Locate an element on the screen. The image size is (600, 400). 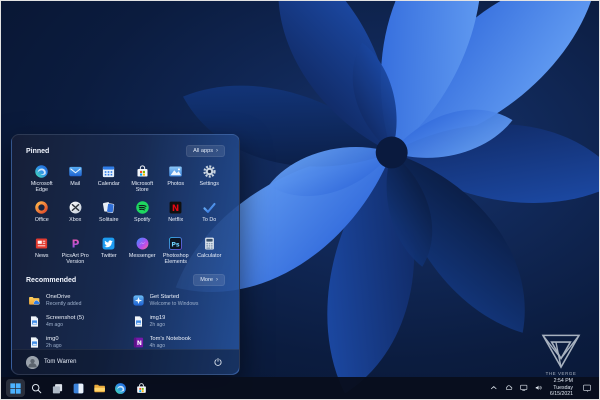
pinned-app-microsoft-store: Microsoft Store is located at coordinates (143, 178).